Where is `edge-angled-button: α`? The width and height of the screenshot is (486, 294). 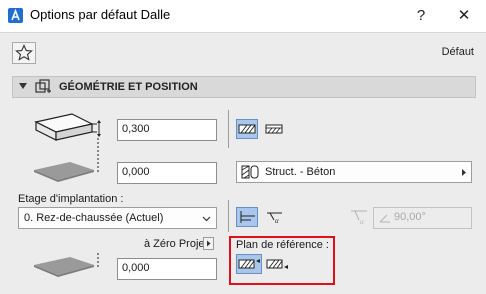 edge-angled-button: α is located at coordinates (274, 217).